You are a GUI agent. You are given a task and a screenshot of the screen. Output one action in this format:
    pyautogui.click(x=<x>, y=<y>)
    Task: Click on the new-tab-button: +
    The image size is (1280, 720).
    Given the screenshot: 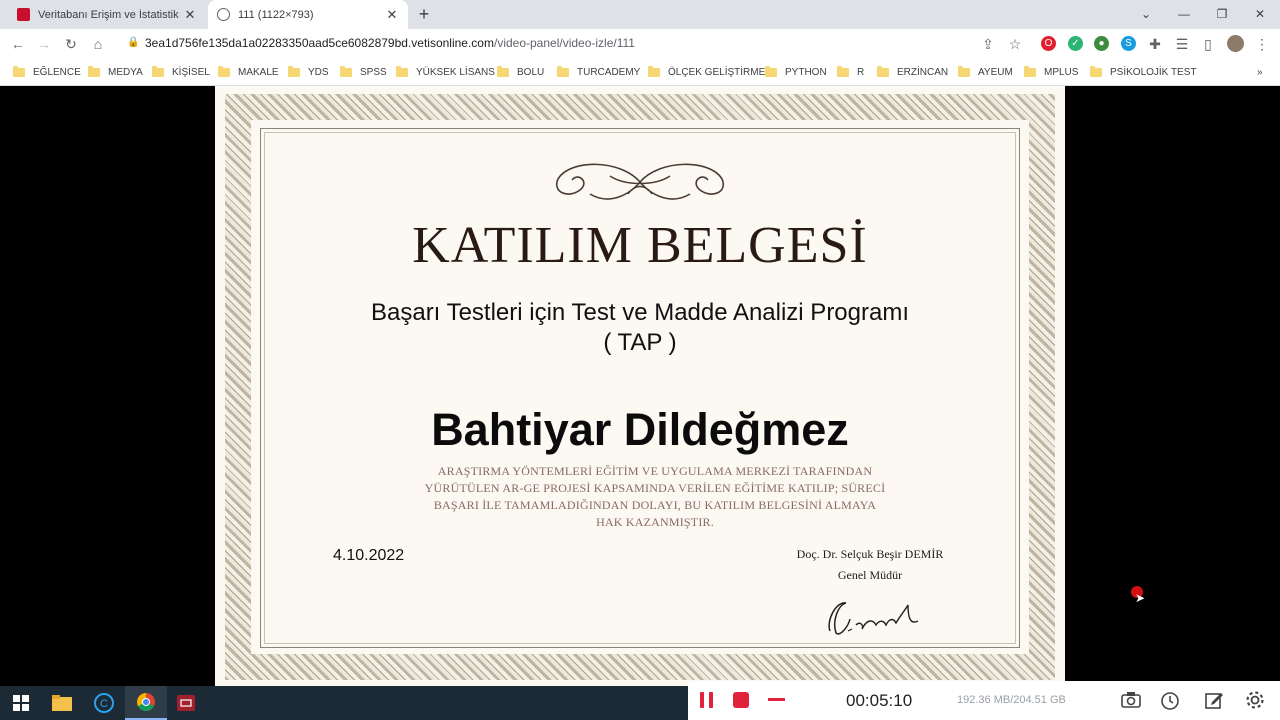 What is the action you would take?
    pyautogui.click(x=424, y=14)
    